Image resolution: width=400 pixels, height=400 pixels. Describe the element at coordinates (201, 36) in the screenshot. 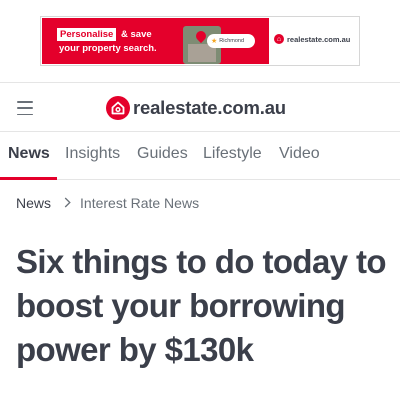

I see `location-pin-icon` at that location.